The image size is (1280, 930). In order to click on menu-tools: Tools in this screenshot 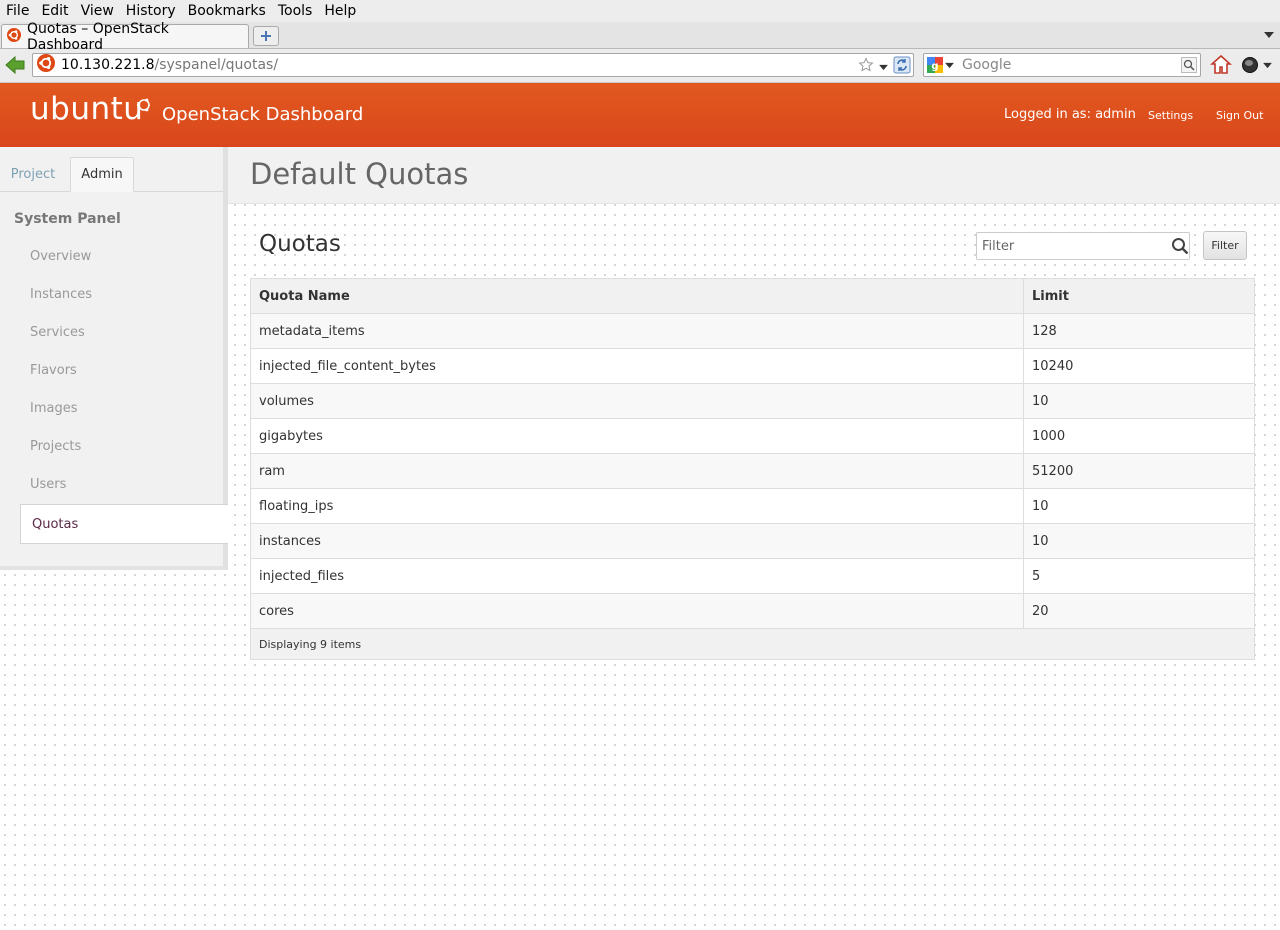, I will do `click(295, 11)`.